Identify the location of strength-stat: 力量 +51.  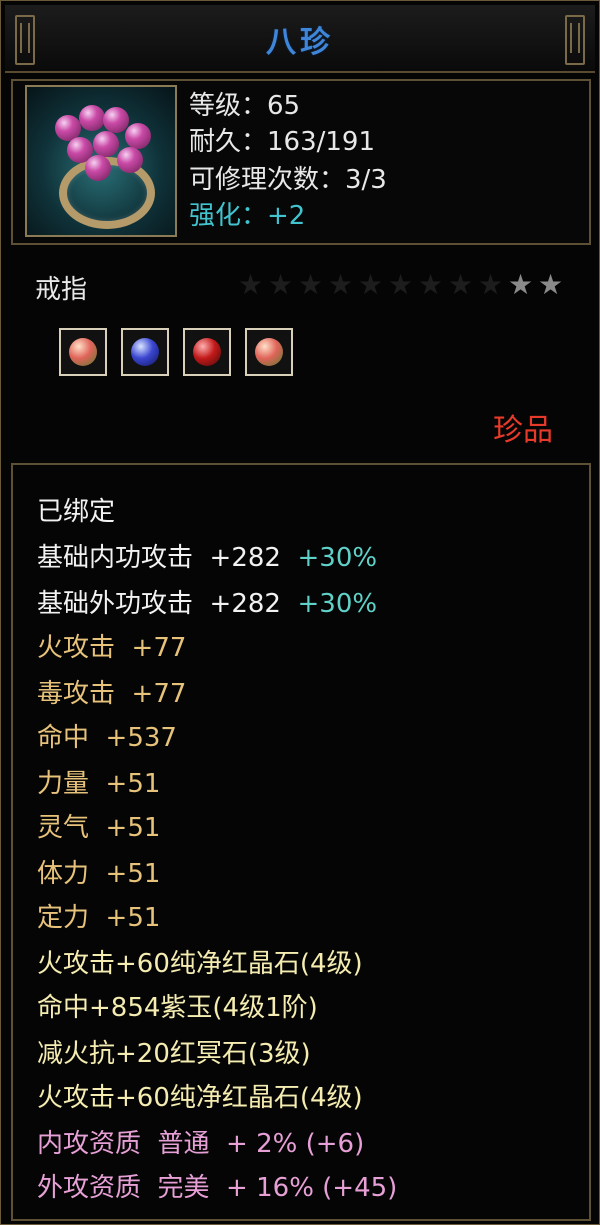
(99, 784).